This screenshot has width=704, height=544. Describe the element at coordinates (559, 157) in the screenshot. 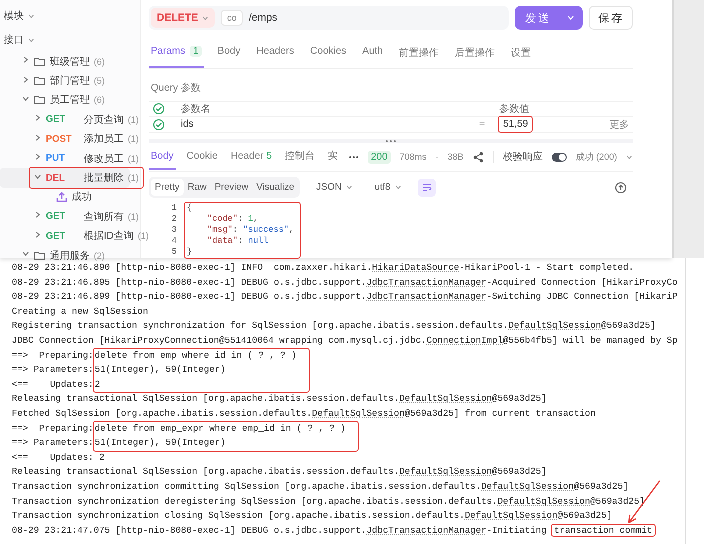

I see `validate-toggle` at that location.